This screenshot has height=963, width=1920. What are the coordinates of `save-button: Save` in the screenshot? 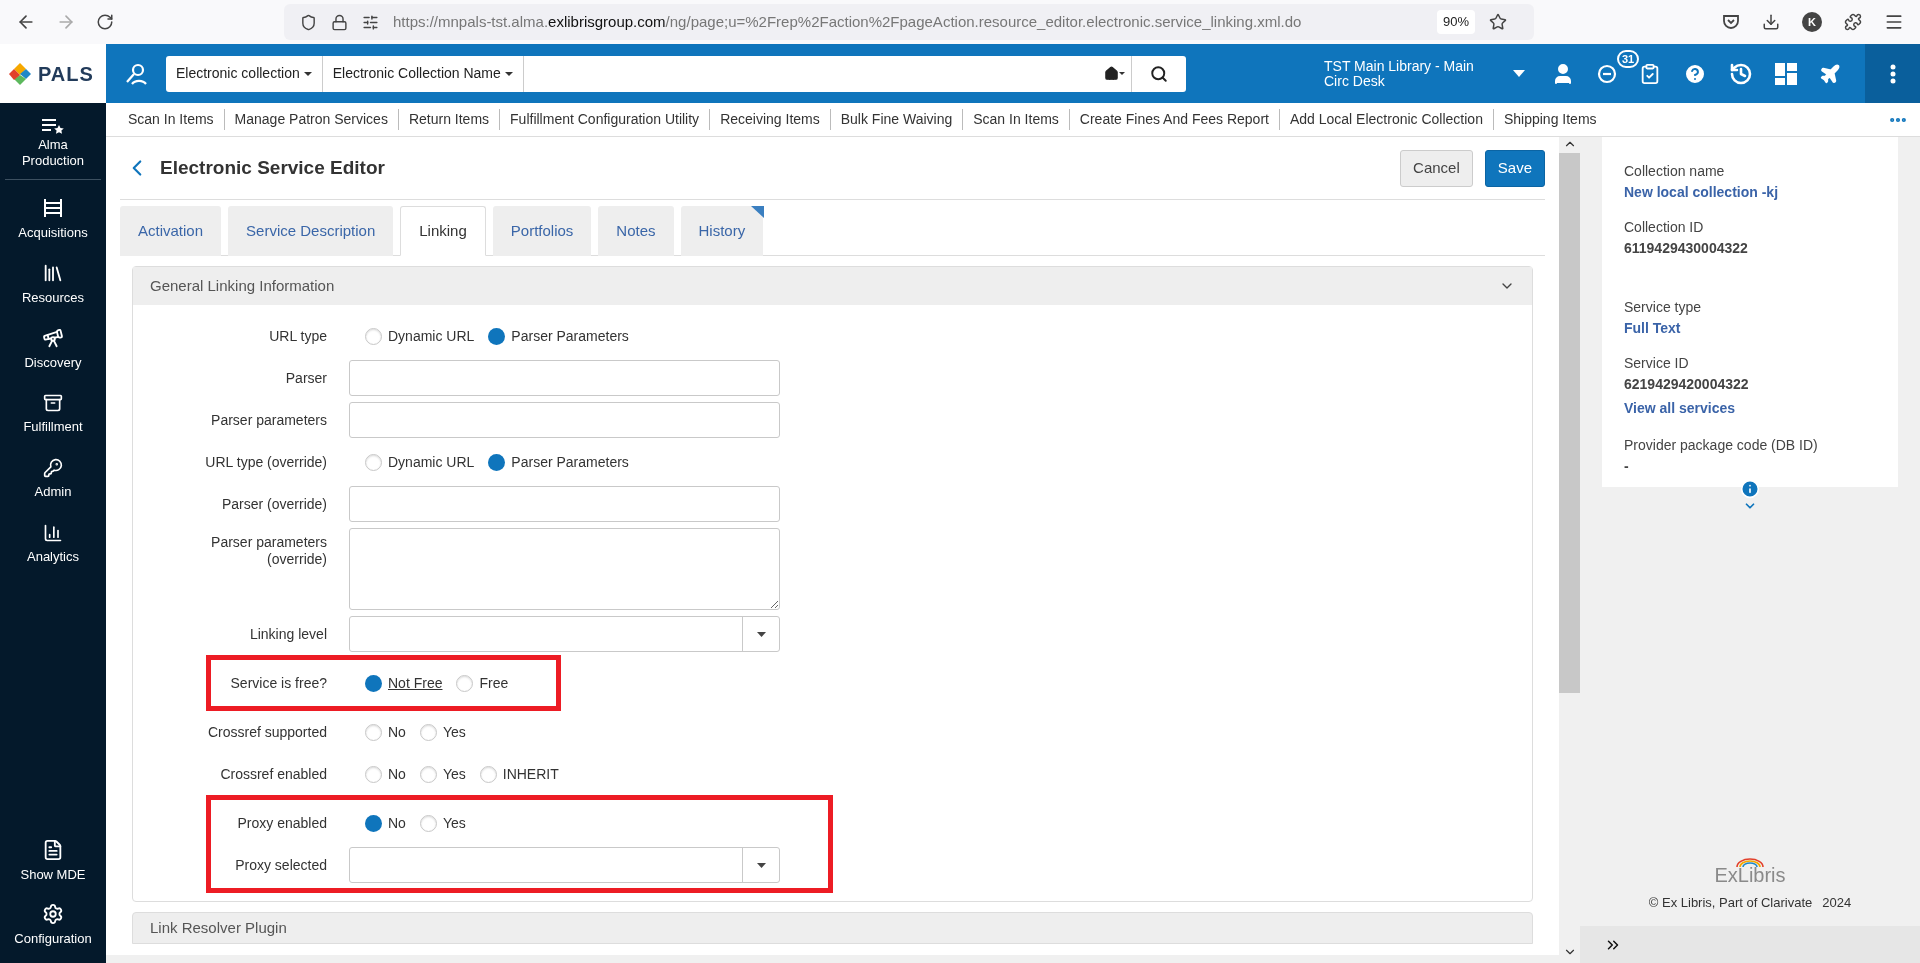 It's located at (1514, 168).